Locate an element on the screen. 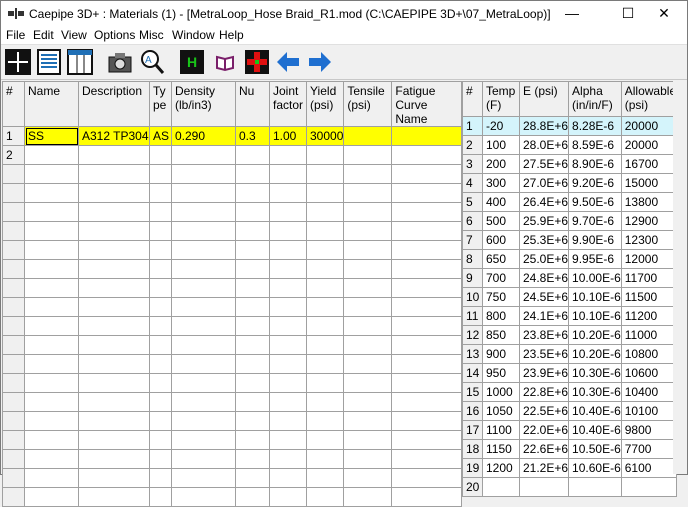 This screenshot has height=507, width=688. h-icon: H is located at coordinates (192, 62).